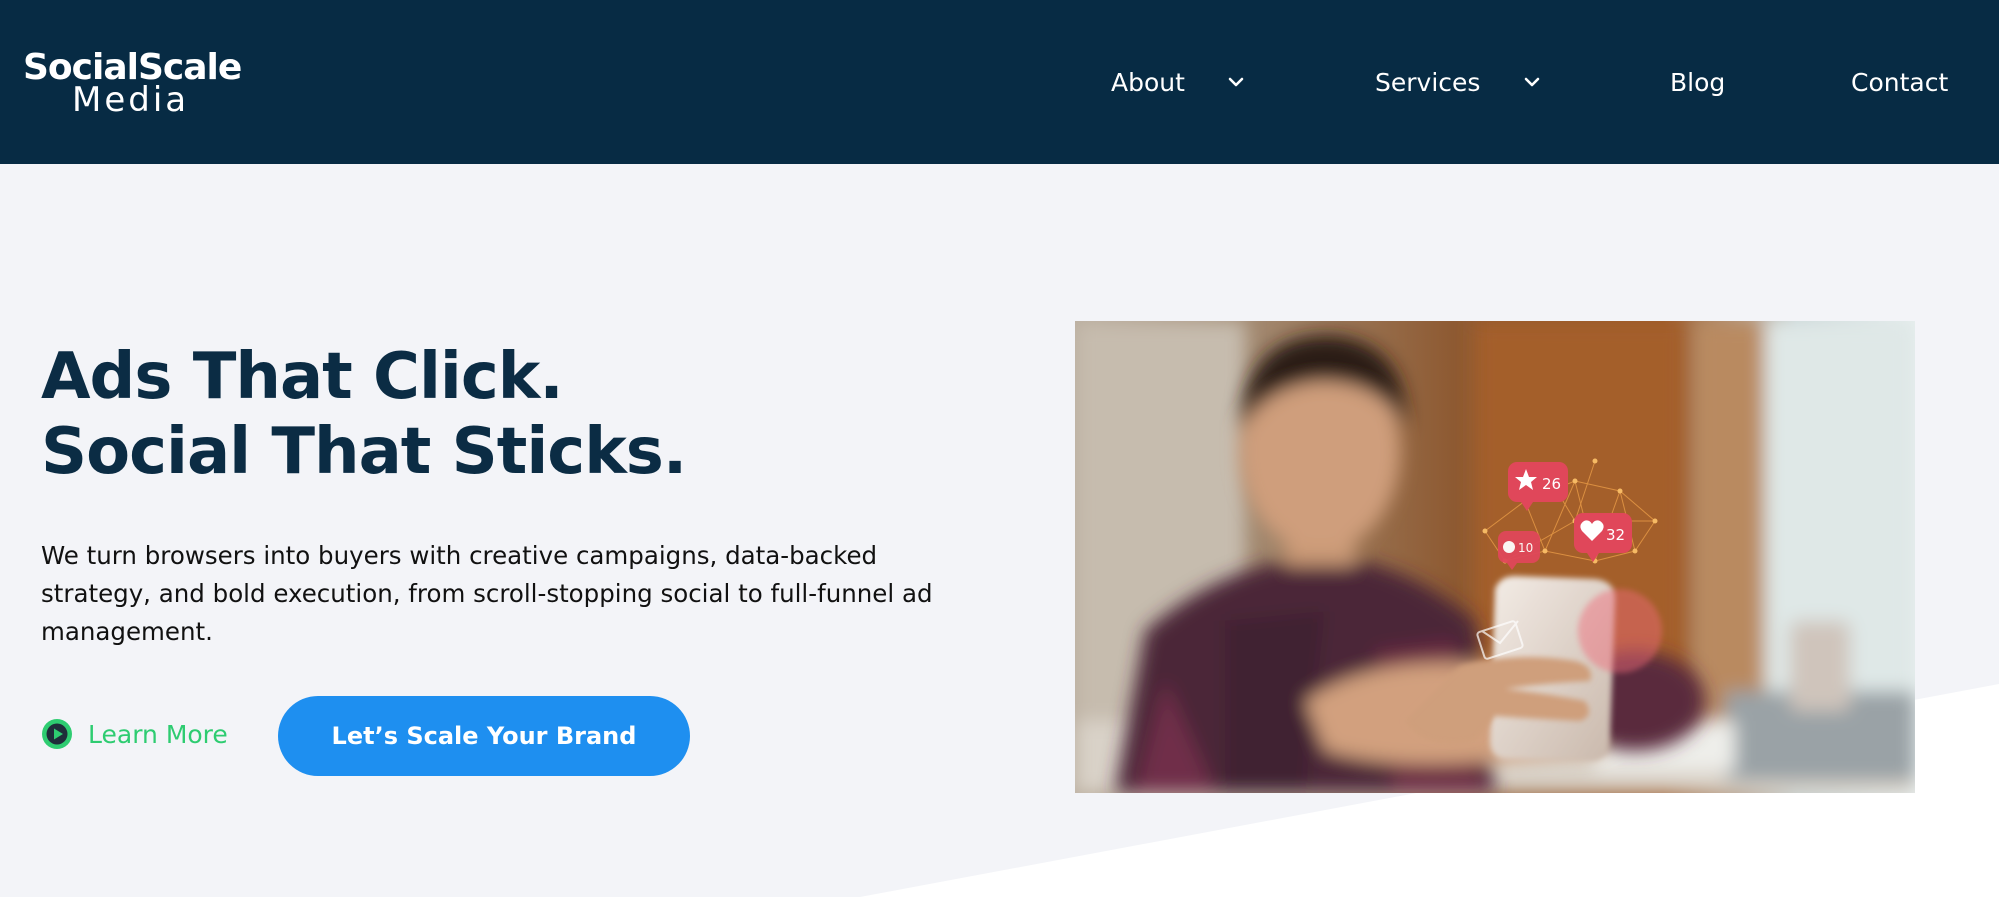 The height and width of the screenshot is (897, 1999). I want to click on scale-brand-button: Let’s Scale Your Brand, so click(484, 736).